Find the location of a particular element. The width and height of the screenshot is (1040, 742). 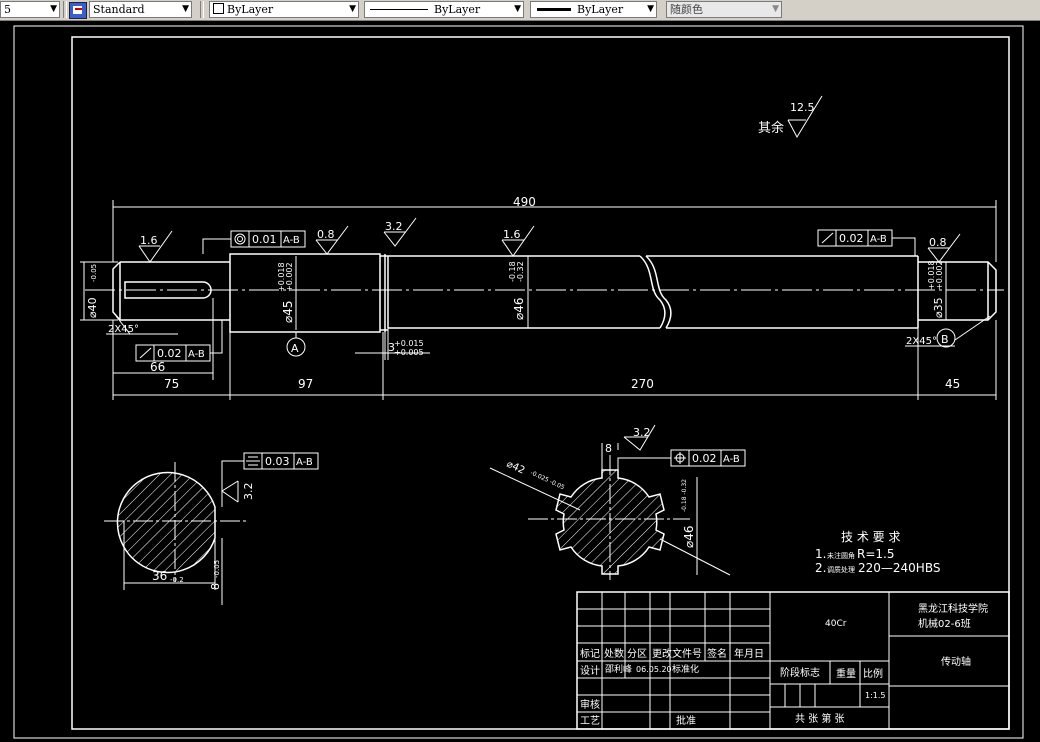

tol-coax-ref: A-B is located at coordinates (291, 240).